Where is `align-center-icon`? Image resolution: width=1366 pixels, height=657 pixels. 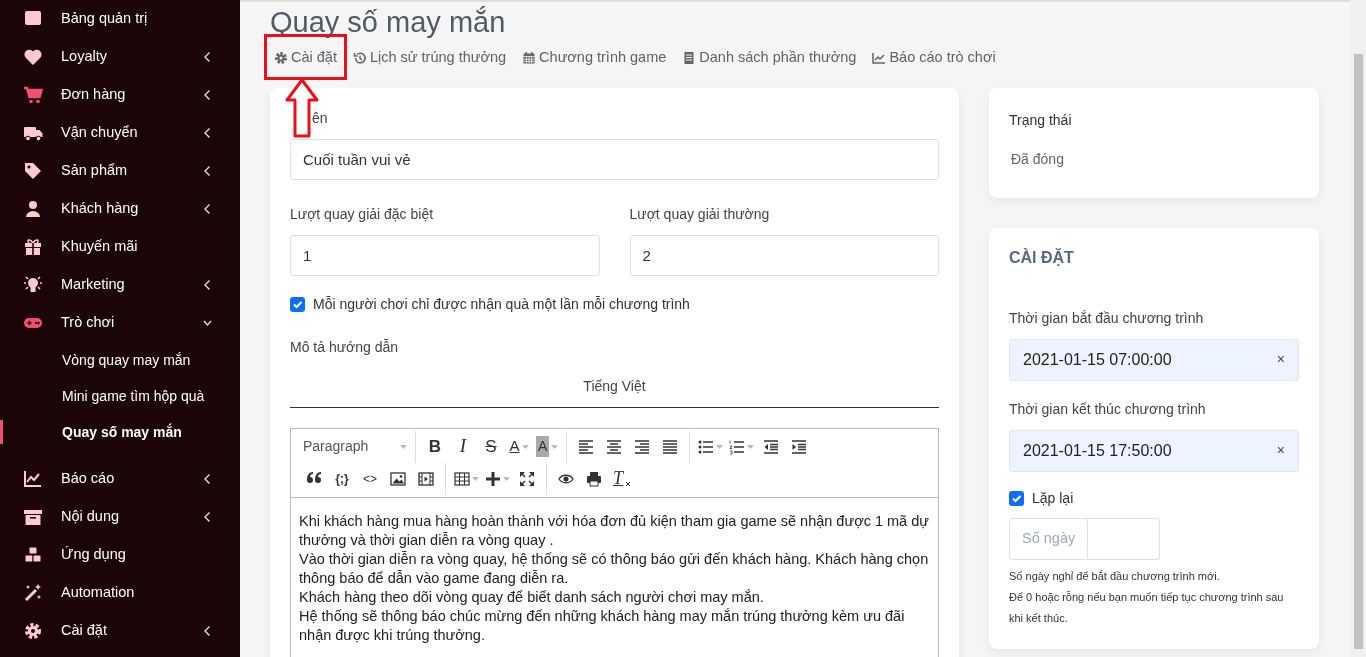 align-center-icon is located at coordinates (614, 446).